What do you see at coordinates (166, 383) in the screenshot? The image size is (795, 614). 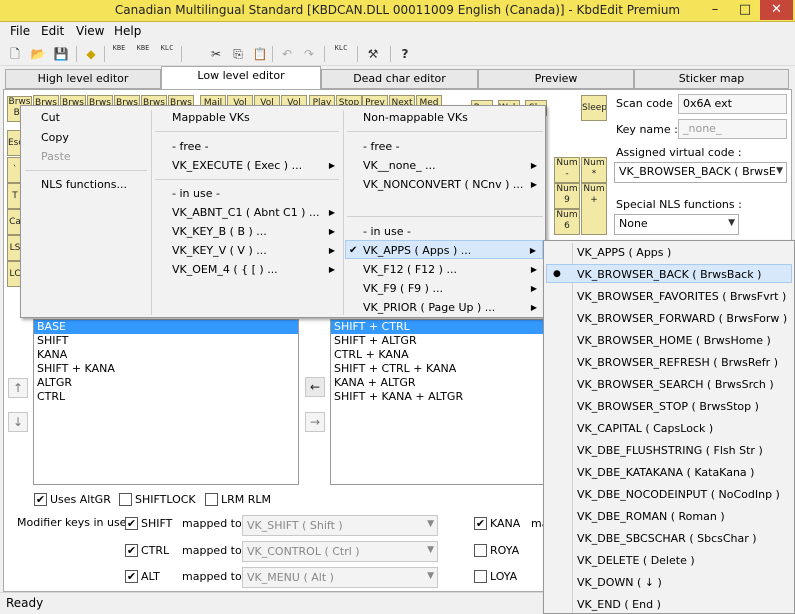 I see `list-item: ALTGR` at bounding box center [166, 383].